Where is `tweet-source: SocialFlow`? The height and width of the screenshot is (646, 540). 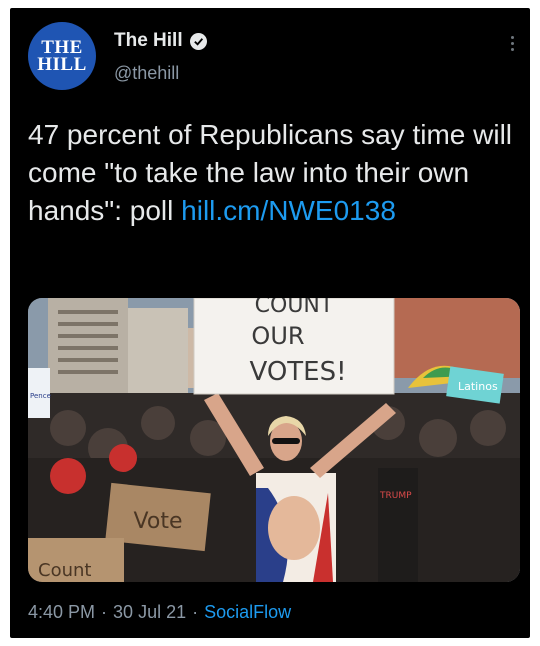
tweet-source: SocialFlow is located at coordinates (247, 612).